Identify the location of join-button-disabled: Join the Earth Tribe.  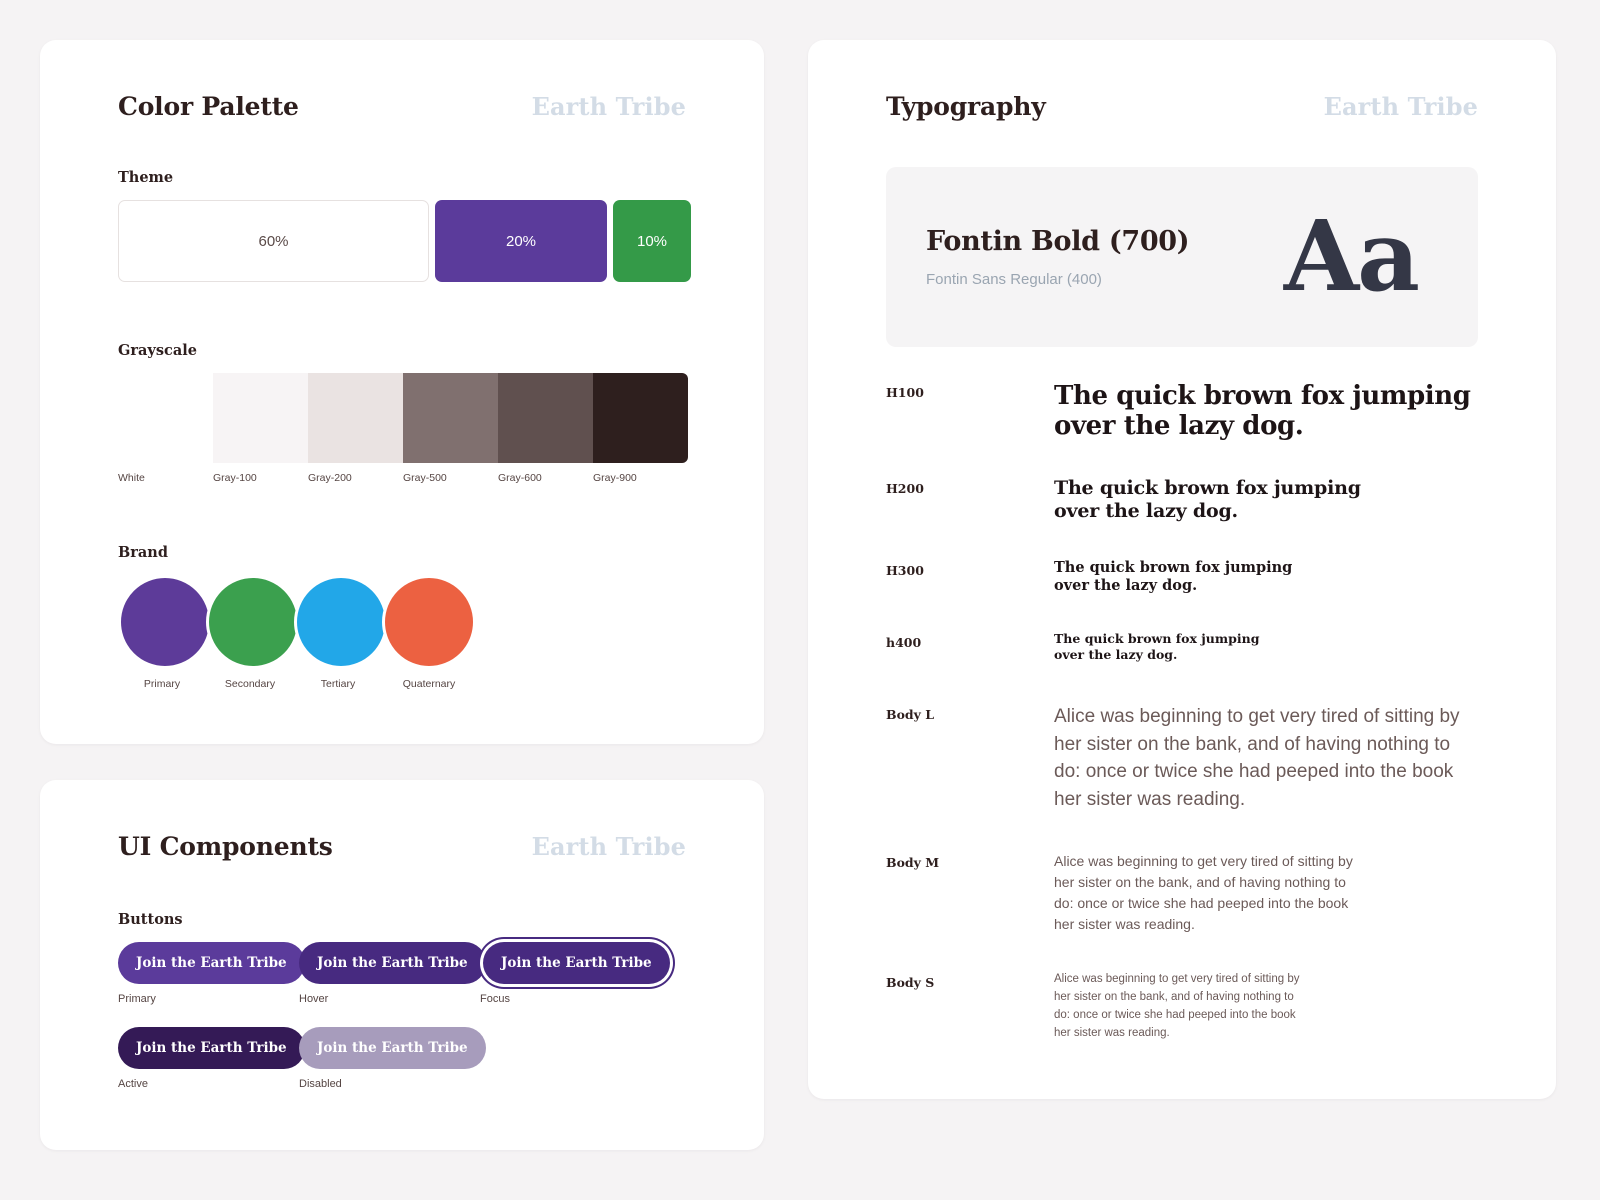
(392, 1048).